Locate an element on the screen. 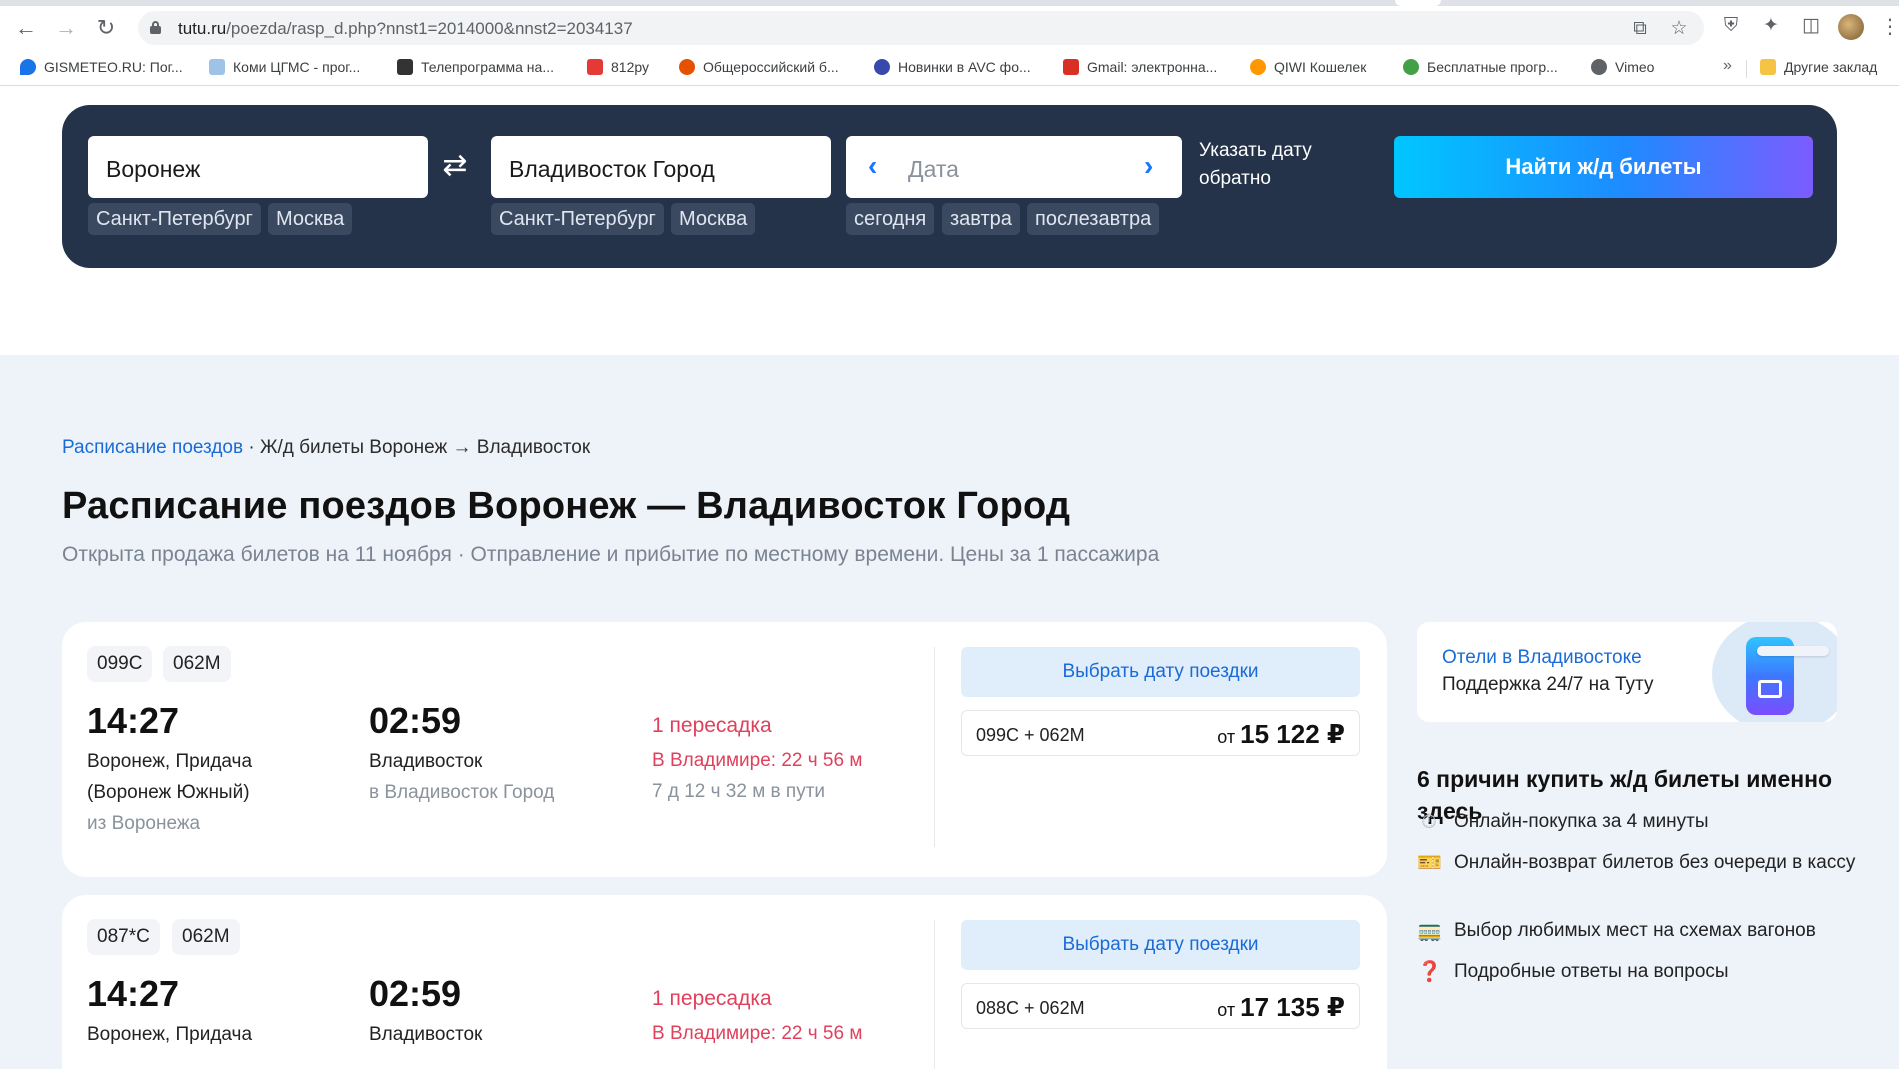  qiwi-icon is located at coordinates (1258, 67).